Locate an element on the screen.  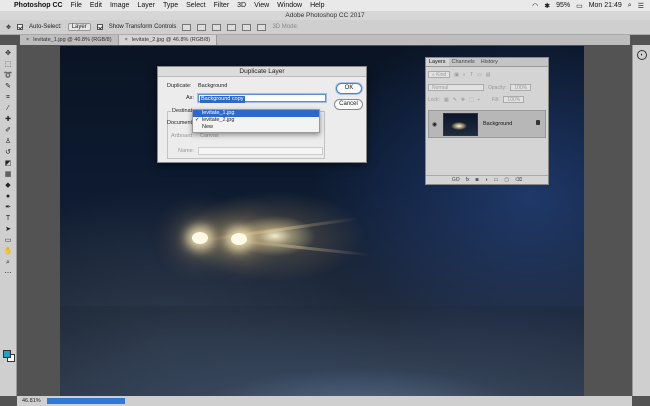
dodge-tool-icon: ● is located at coordinates (8, 197).